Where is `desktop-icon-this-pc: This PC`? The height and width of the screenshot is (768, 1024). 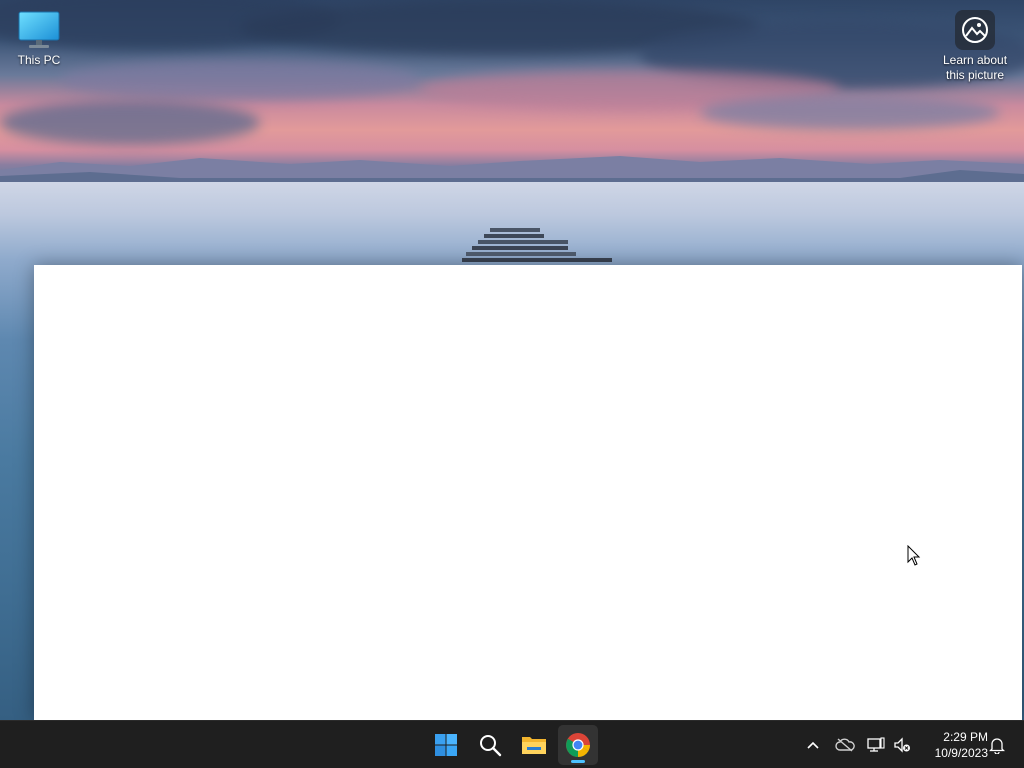 desktop-icon-this-pc: This PC is located at coordinates (39, 39).